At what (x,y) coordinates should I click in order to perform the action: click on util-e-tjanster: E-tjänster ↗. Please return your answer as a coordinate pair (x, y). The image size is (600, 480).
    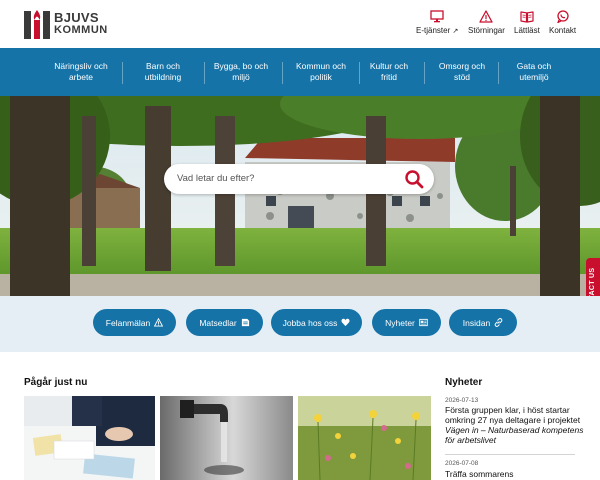
    Looking at the image, I should click on (437, 22).